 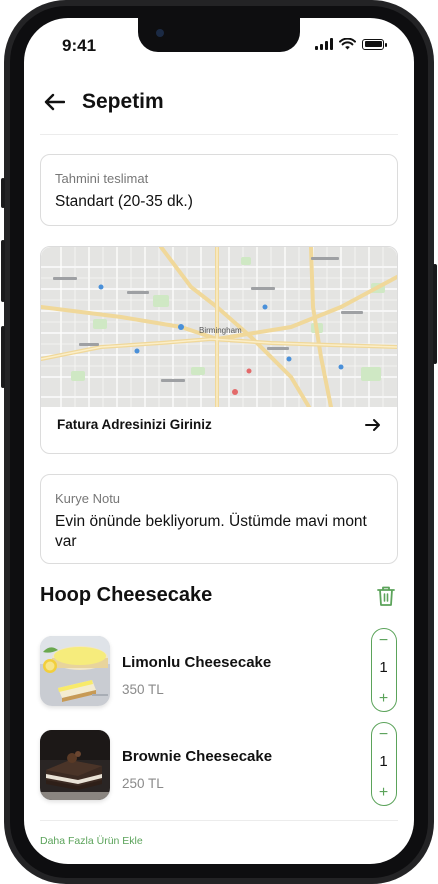 I want to click on status-icons, so click(x=351, y=44).